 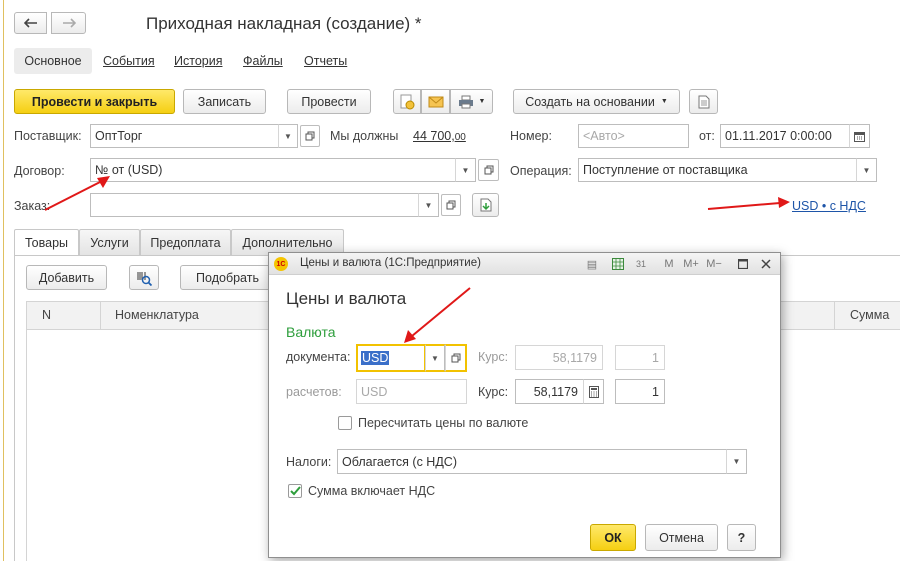 I want to click on supplier-dropdown-button: ▼, so click(x=288, y=136).